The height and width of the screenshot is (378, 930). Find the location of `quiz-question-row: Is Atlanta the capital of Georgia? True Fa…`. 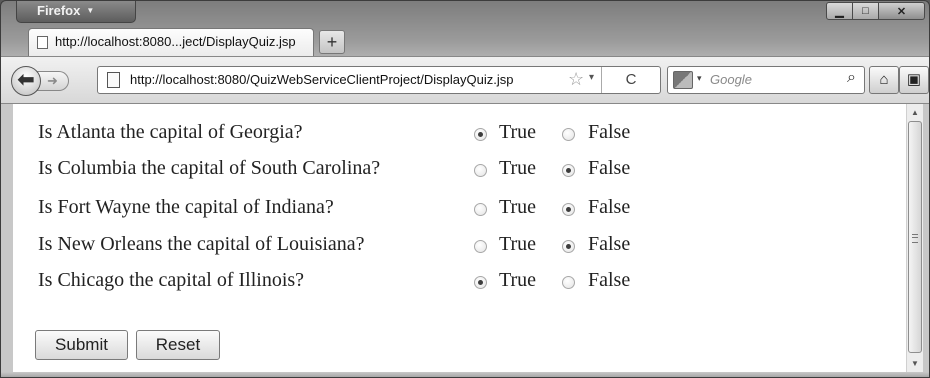

quiz-question-row: Is Atlanta the capital of Georgia? True Fa… is located at coordinates (453, 136).